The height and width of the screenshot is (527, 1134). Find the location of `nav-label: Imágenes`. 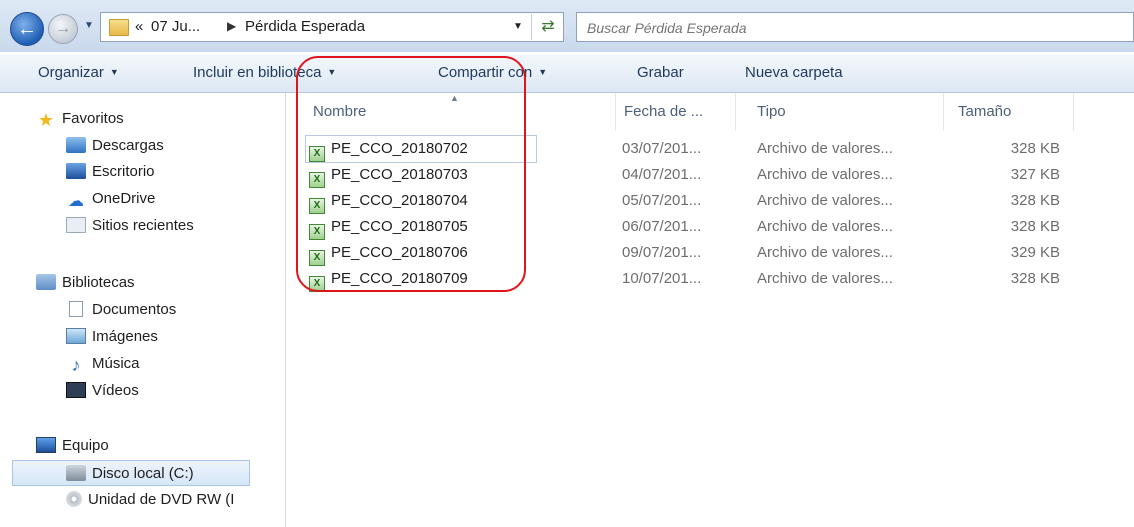

nav-label: Imágenes is located at coordinates (125, 336).